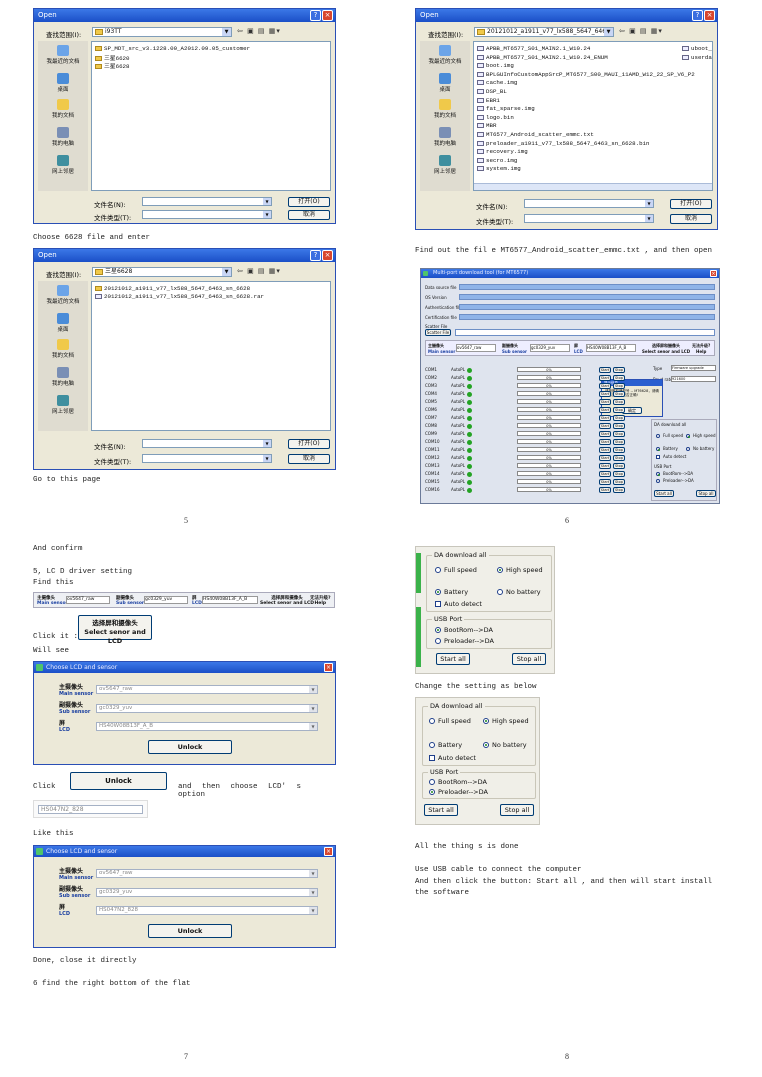 The height and width of the screenshot is (1077, 762). What do you see at coordinates (593, 186) in the screenshot?
I see `horizontal-scrollbar` at bounding box center [593, 186].